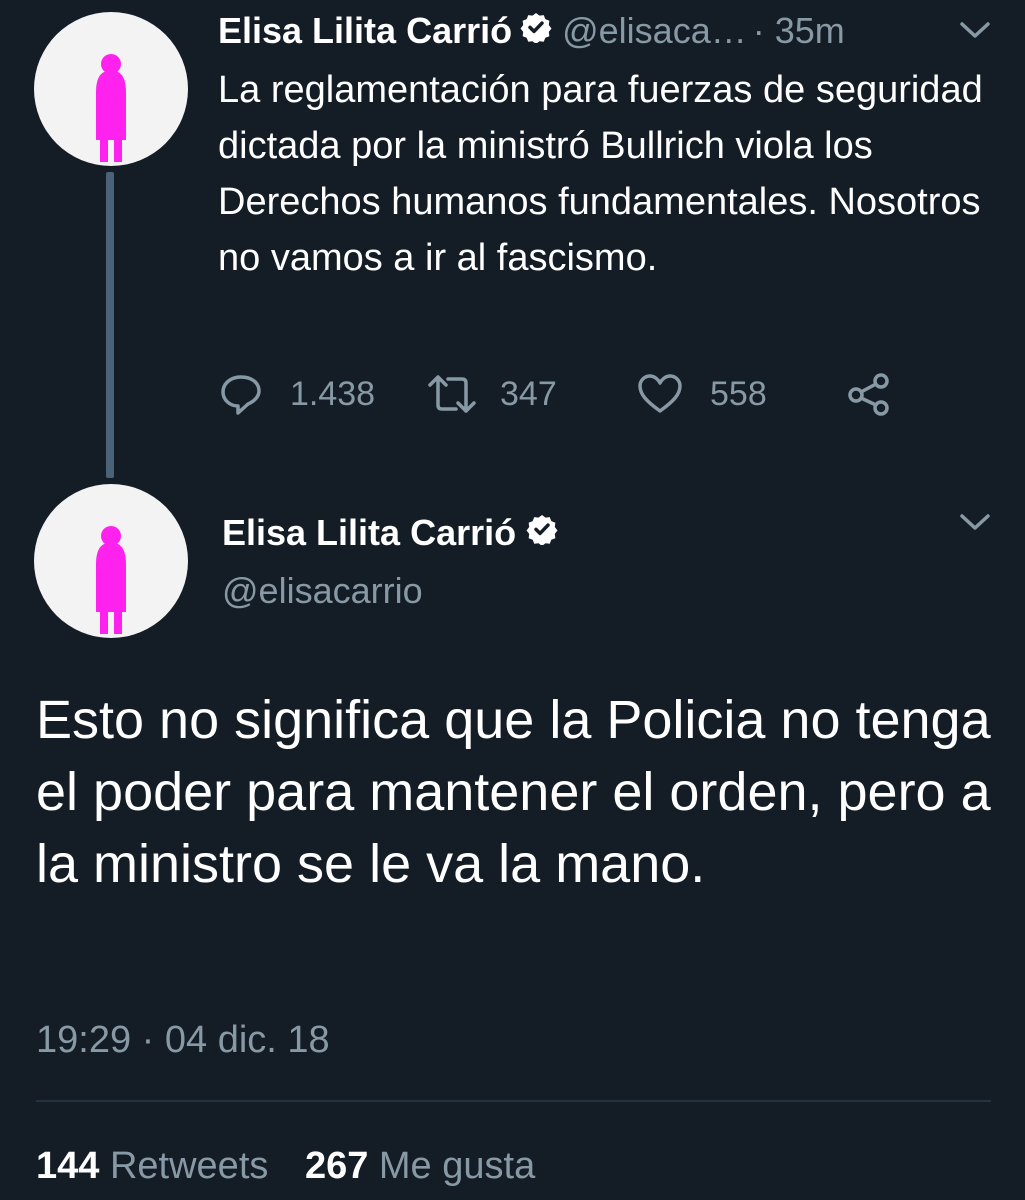  Describe the element at coordinates (452, 394) in the screenshot. I see `retweet-arrows-icon` at that location.